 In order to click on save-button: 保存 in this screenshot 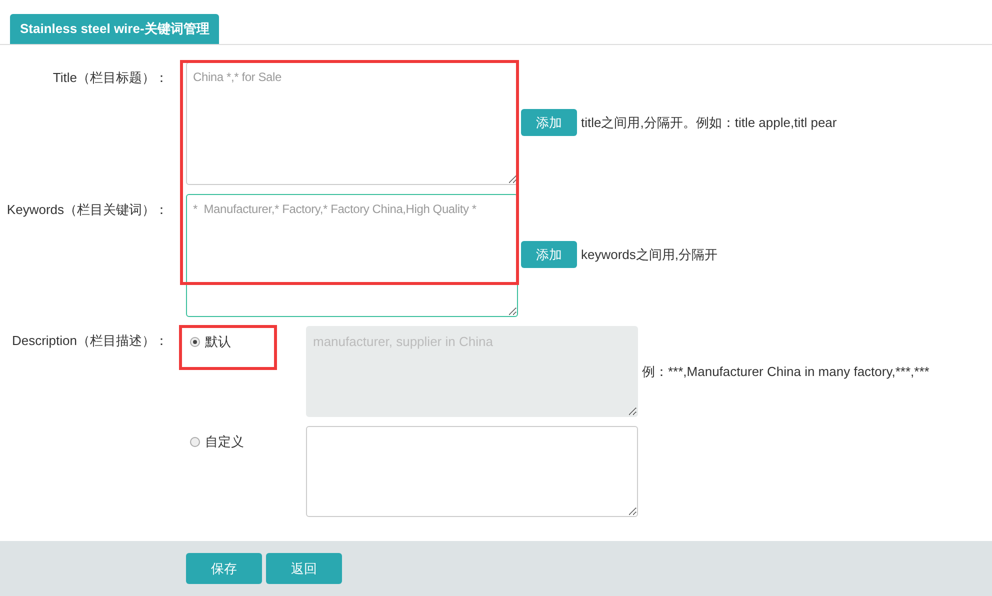, I will do `click(224, 568)`.